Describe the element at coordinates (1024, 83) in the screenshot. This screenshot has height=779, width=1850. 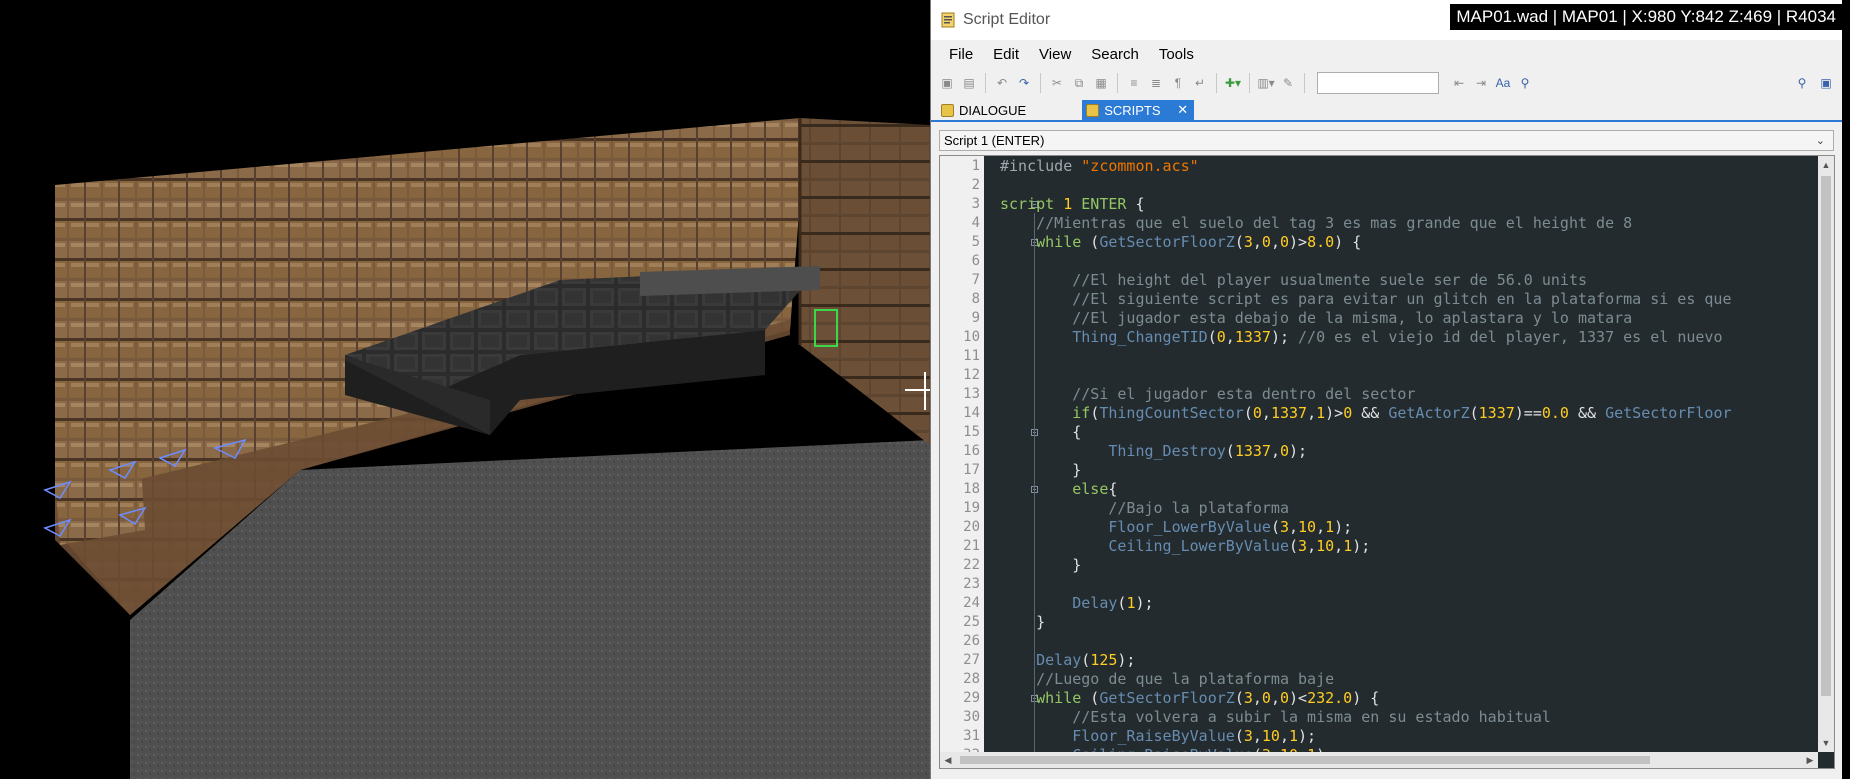
I see `redo-icon: ↷` at that location.